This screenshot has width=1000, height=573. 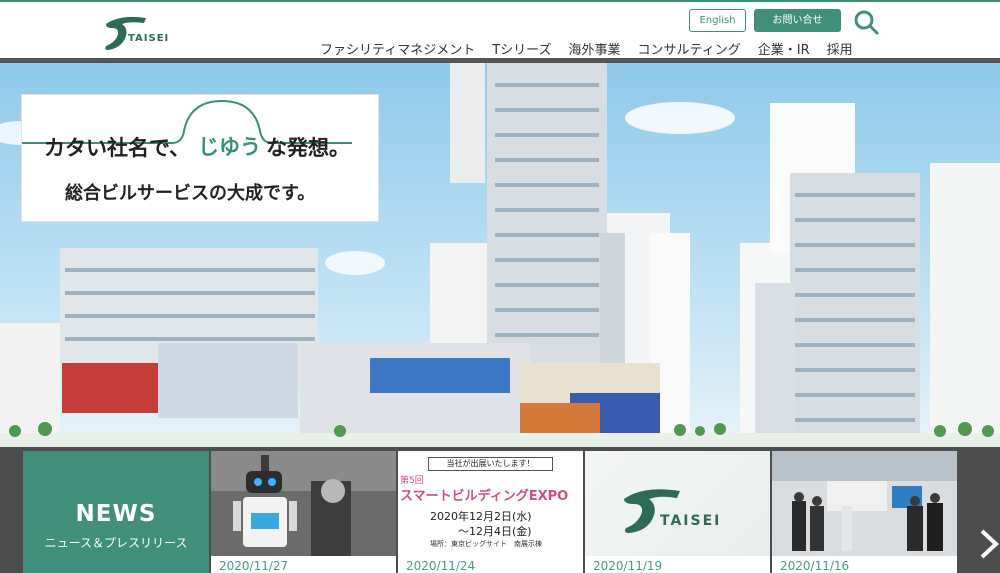 What do you see at coordinates (784, 48) in the screenshot?
I see `nav-item-corporate-ir: 企業・IR` at bounding box center [784, 48].